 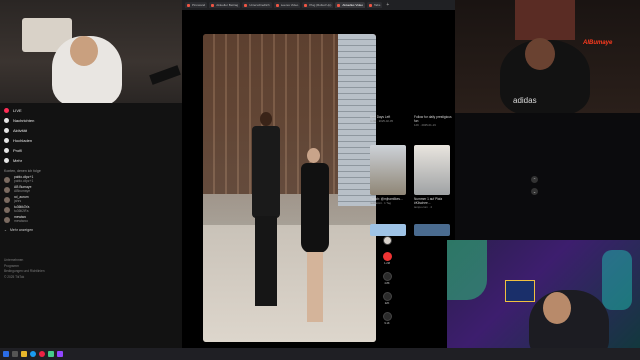 What do you see at coordinates (377, 5) in the screenshot?
I see `tab-label: Tabs` at bounding box center [377, 5].